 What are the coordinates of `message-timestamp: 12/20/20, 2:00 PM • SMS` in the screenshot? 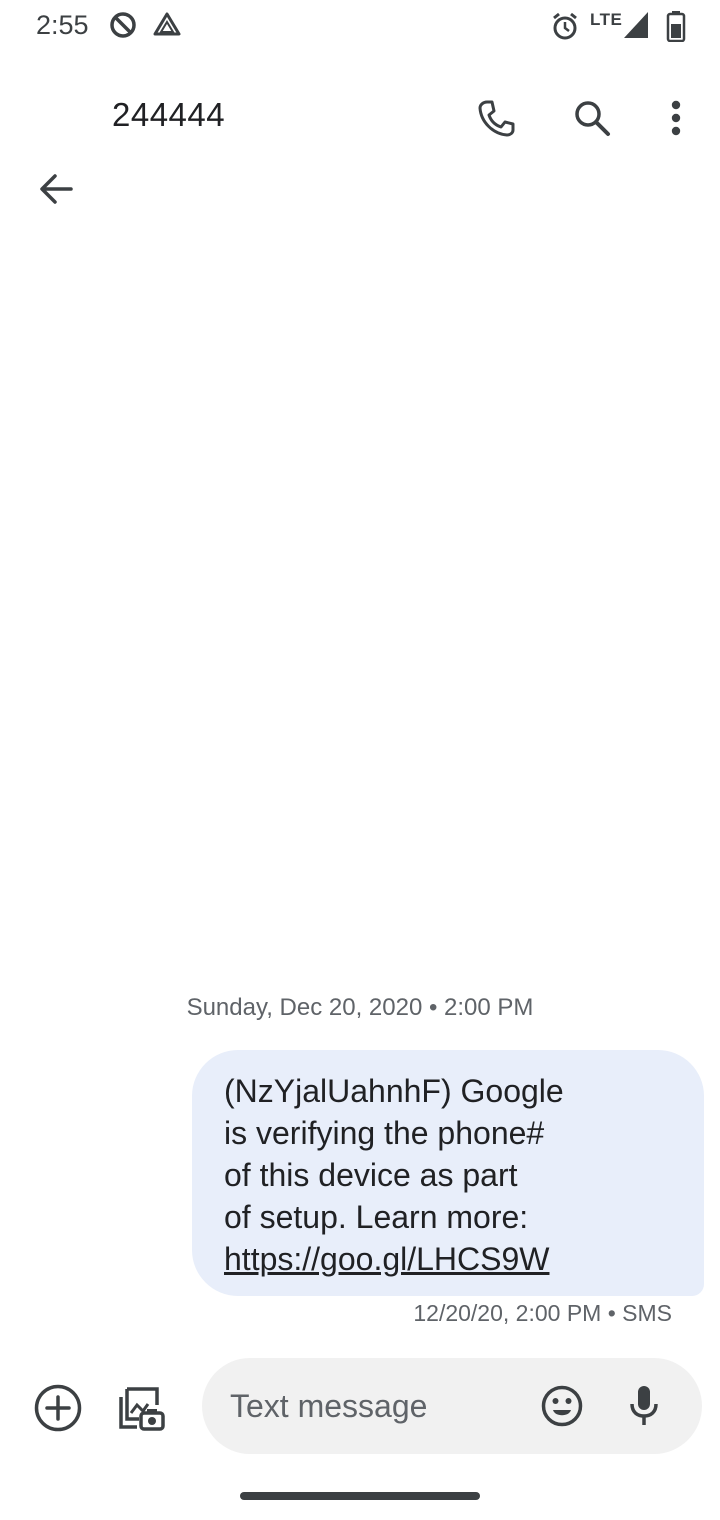 It's located at (542, 1313).